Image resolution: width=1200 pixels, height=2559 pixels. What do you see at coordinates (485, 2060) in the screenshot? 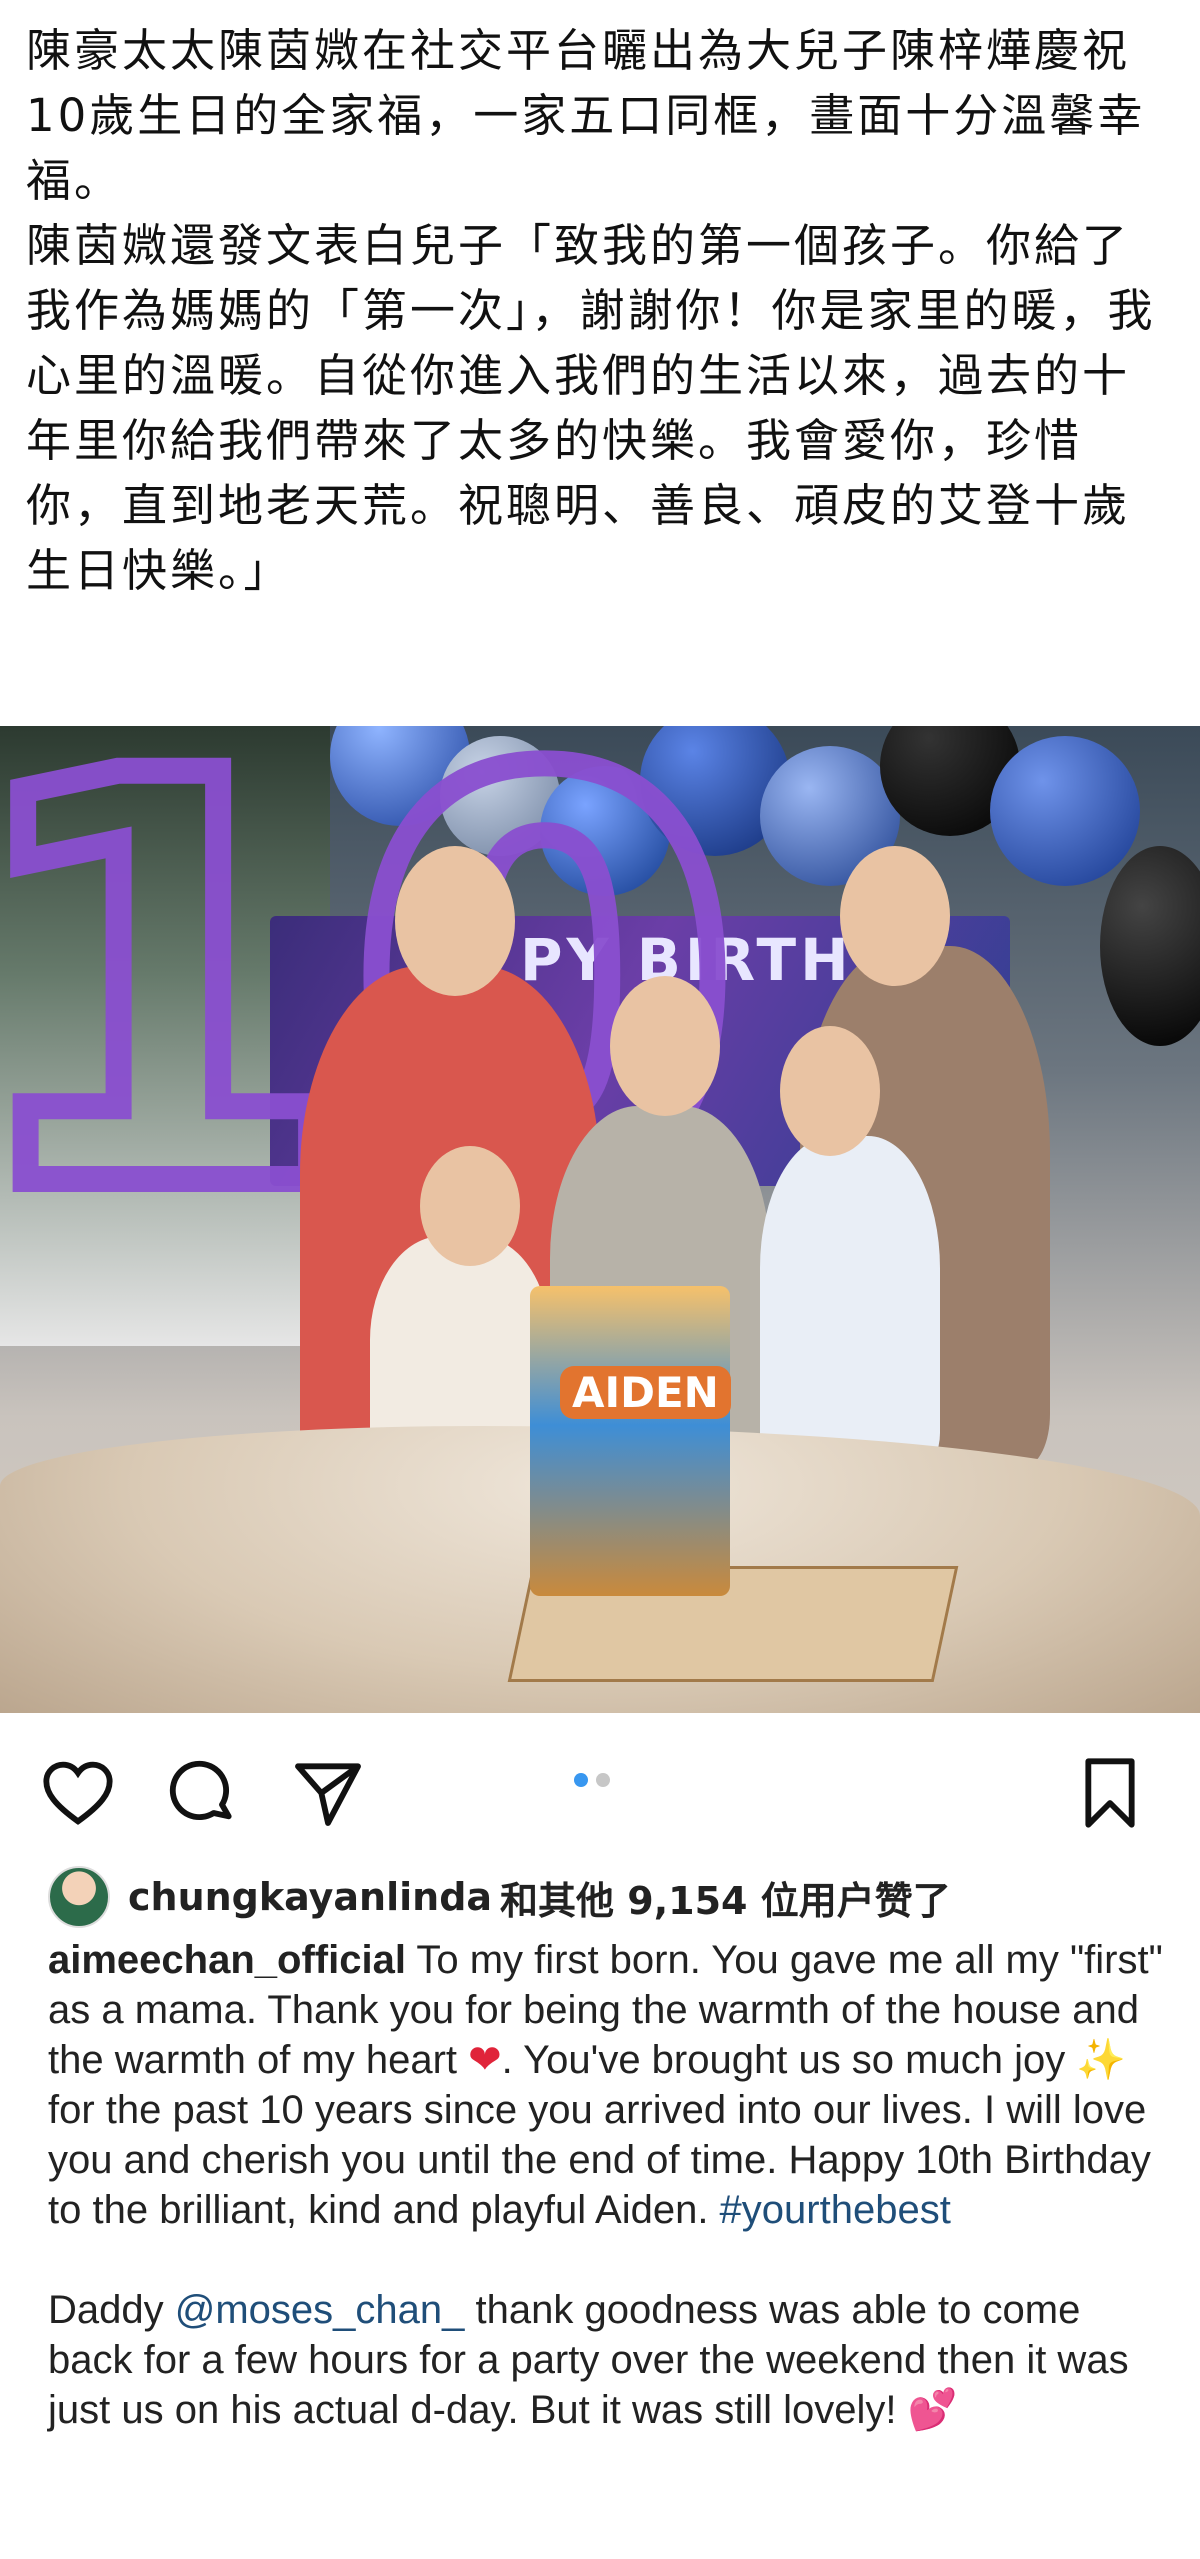
I see `red-heart-emoji: ❤` at bounding box center [485, 2060].